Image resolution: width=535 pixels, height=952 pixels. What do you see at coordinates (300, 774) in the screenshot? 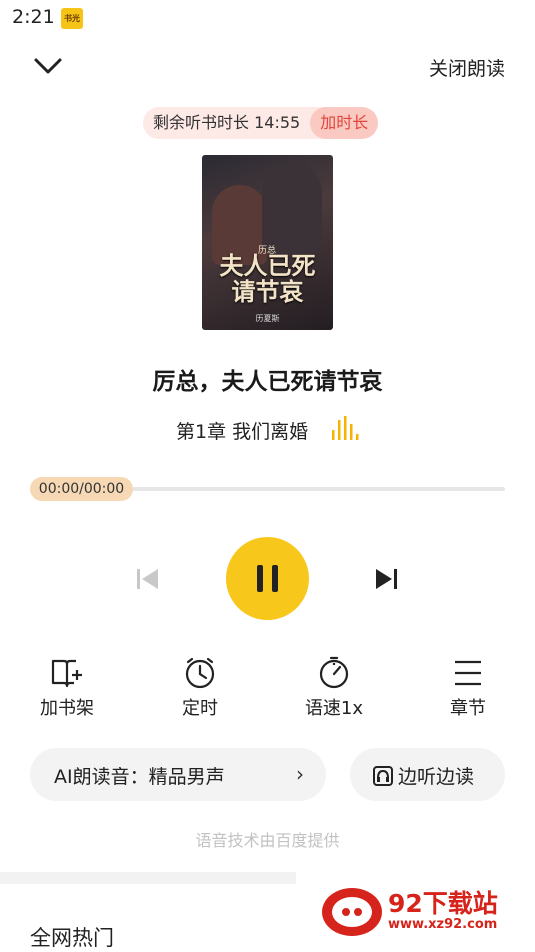
I see `chevron-right-icon: ›` at bounding box center [300, 774].